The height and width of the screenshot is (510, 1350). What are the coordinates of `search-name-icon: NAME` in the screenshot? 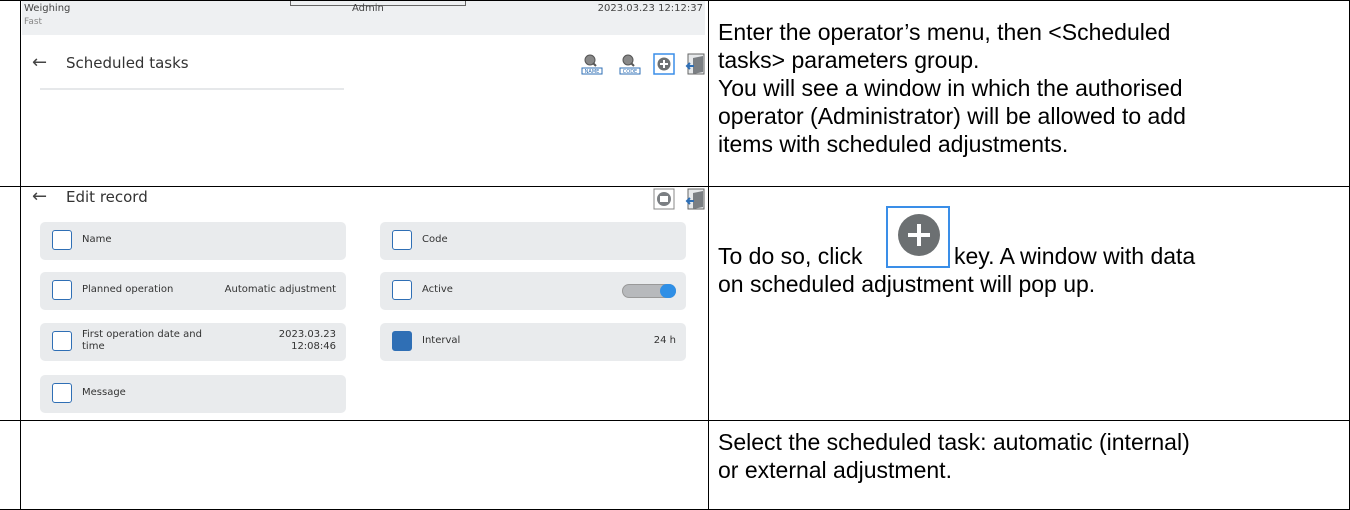 It's located at (592, 64).